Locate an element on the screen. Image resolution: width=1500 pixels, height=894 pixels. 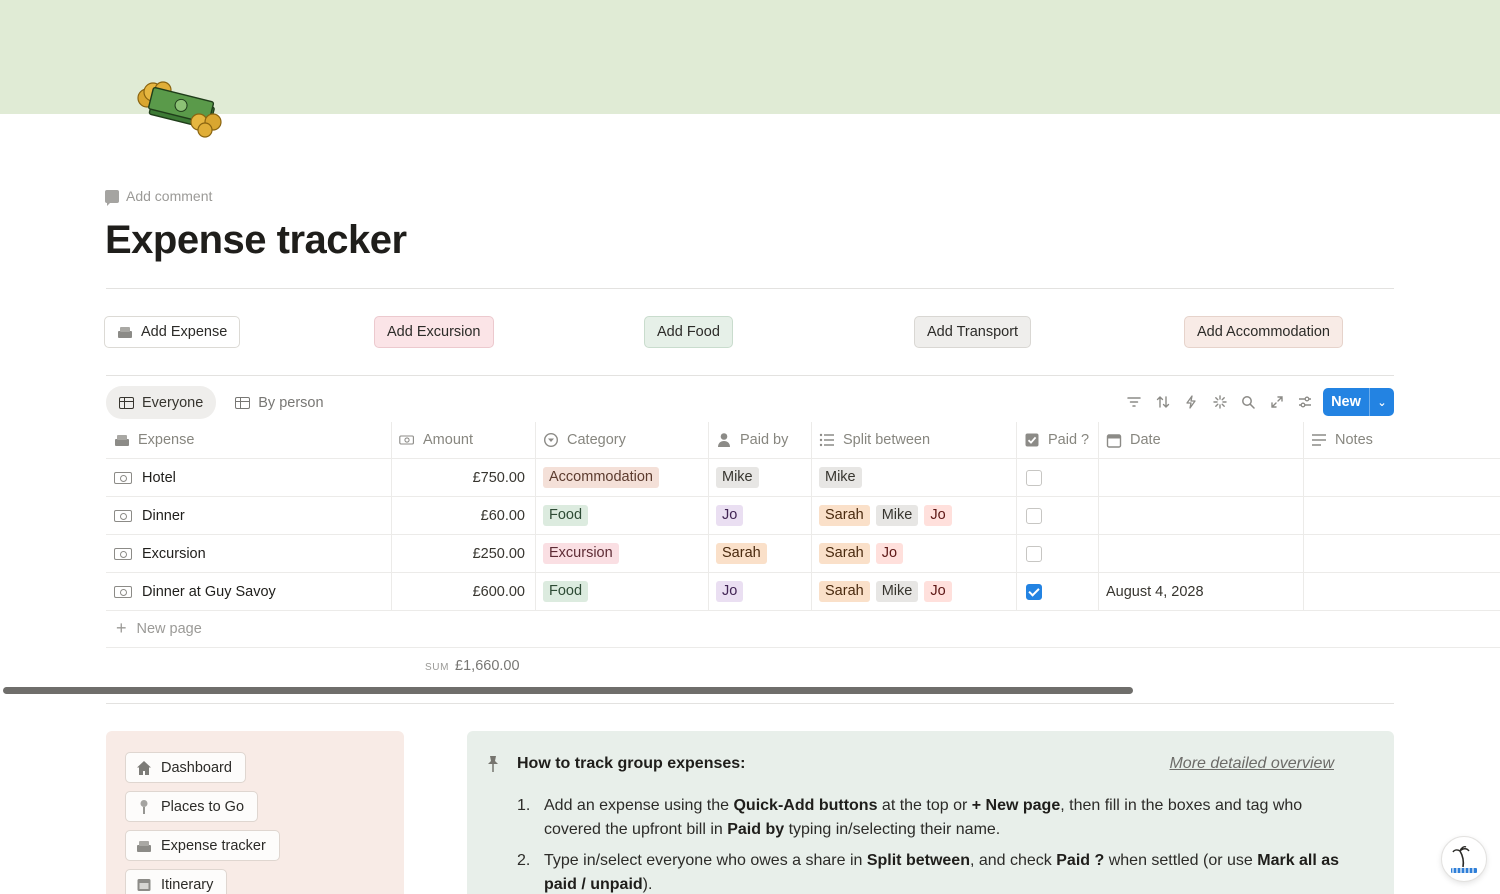
split-between-cell: Sarah Jo is located at coordinates (913, 553).